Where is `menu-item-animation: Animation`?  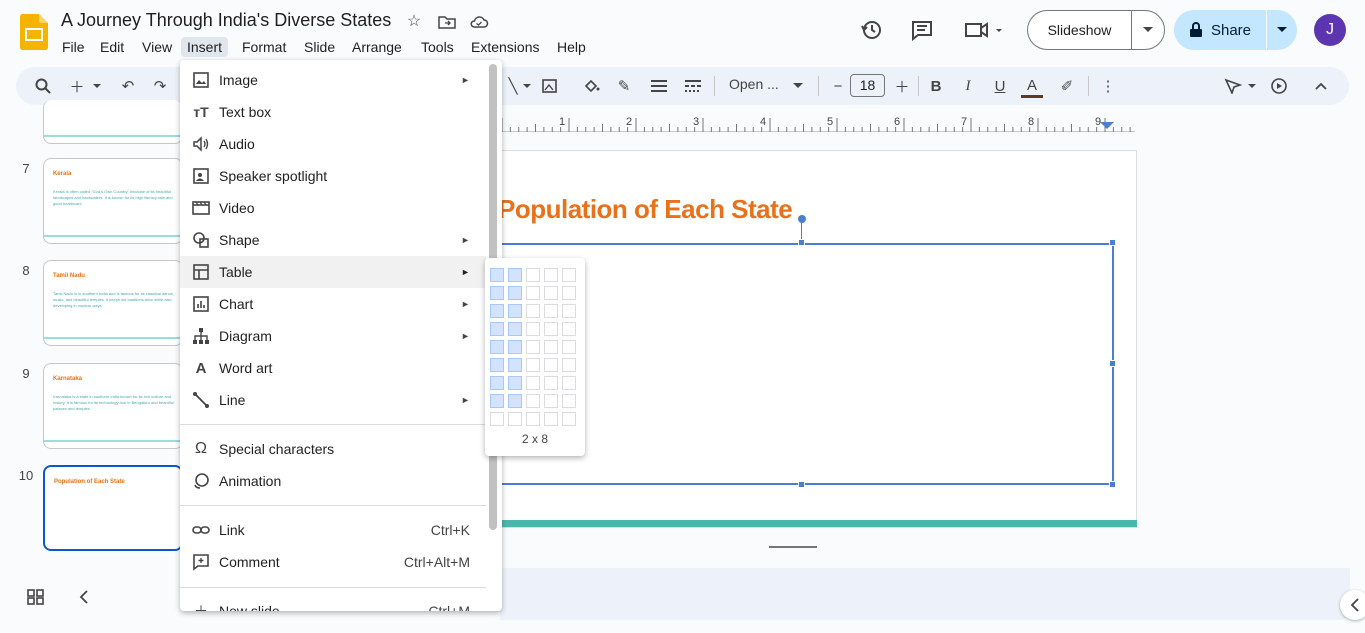
menu-item-animation: Animation is located at coordinates (333, 481).